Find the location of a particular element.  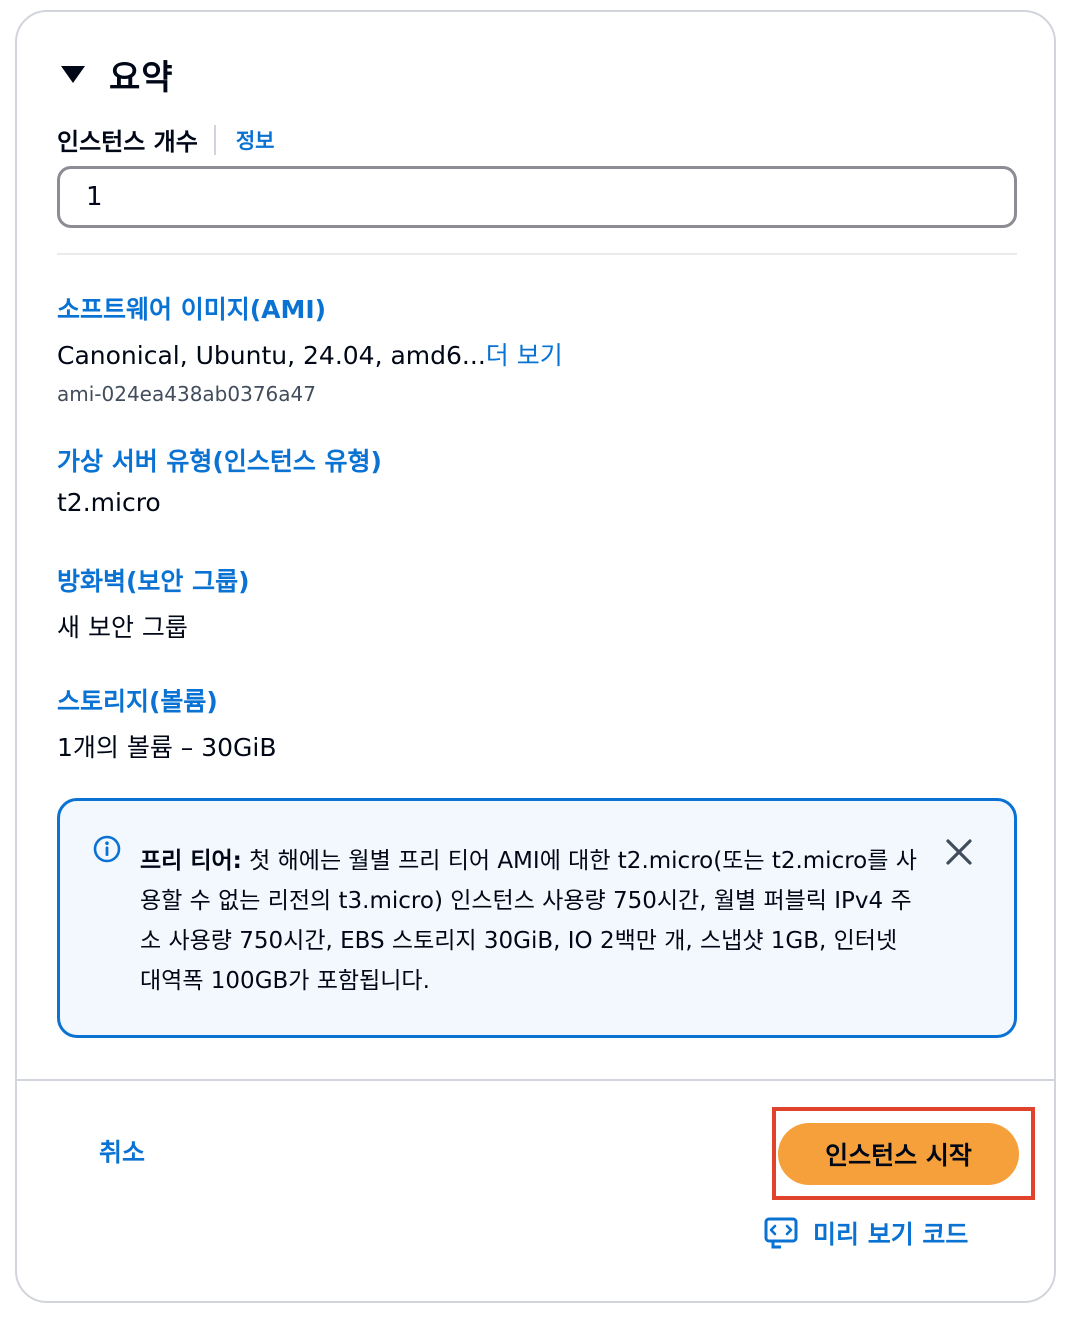

label-divider is located at coordinates (214, 139).